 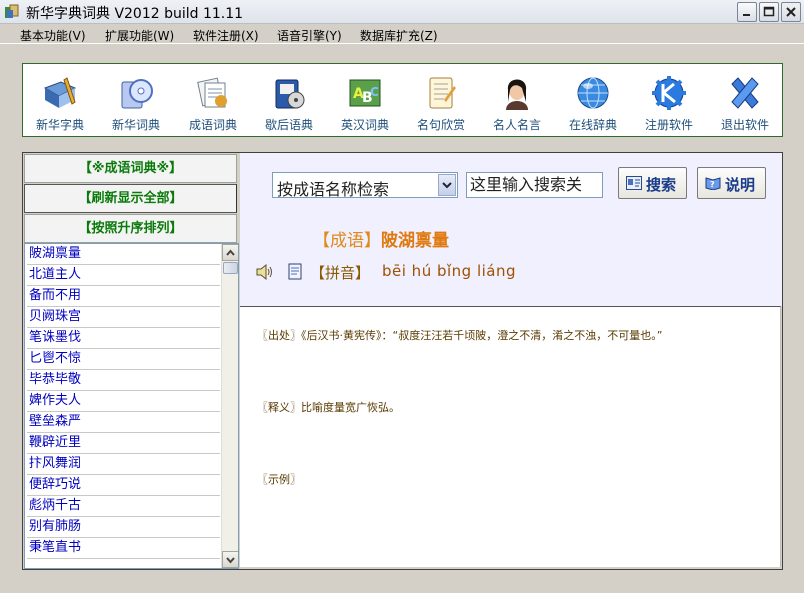 What do you see at coordinates (265, 272) in the screenshot?
I see `speaker-icon` at bounding box center [265, 272].